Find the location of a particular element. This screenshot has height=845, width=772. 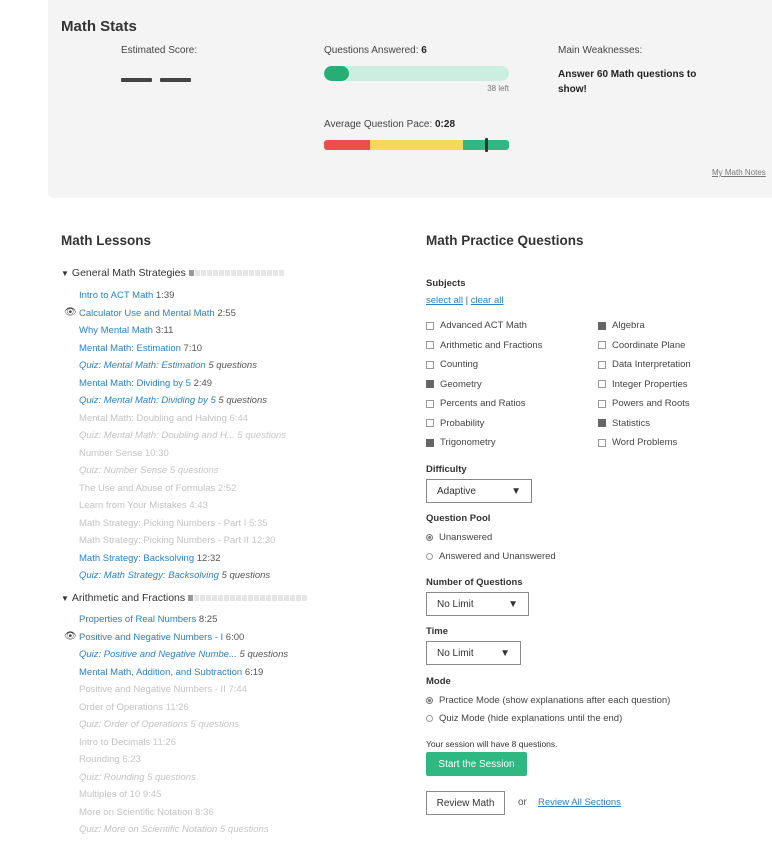

lesson-item: Mental Math: Doubling and Halving 6:44 is located at coordinates (163, 419).